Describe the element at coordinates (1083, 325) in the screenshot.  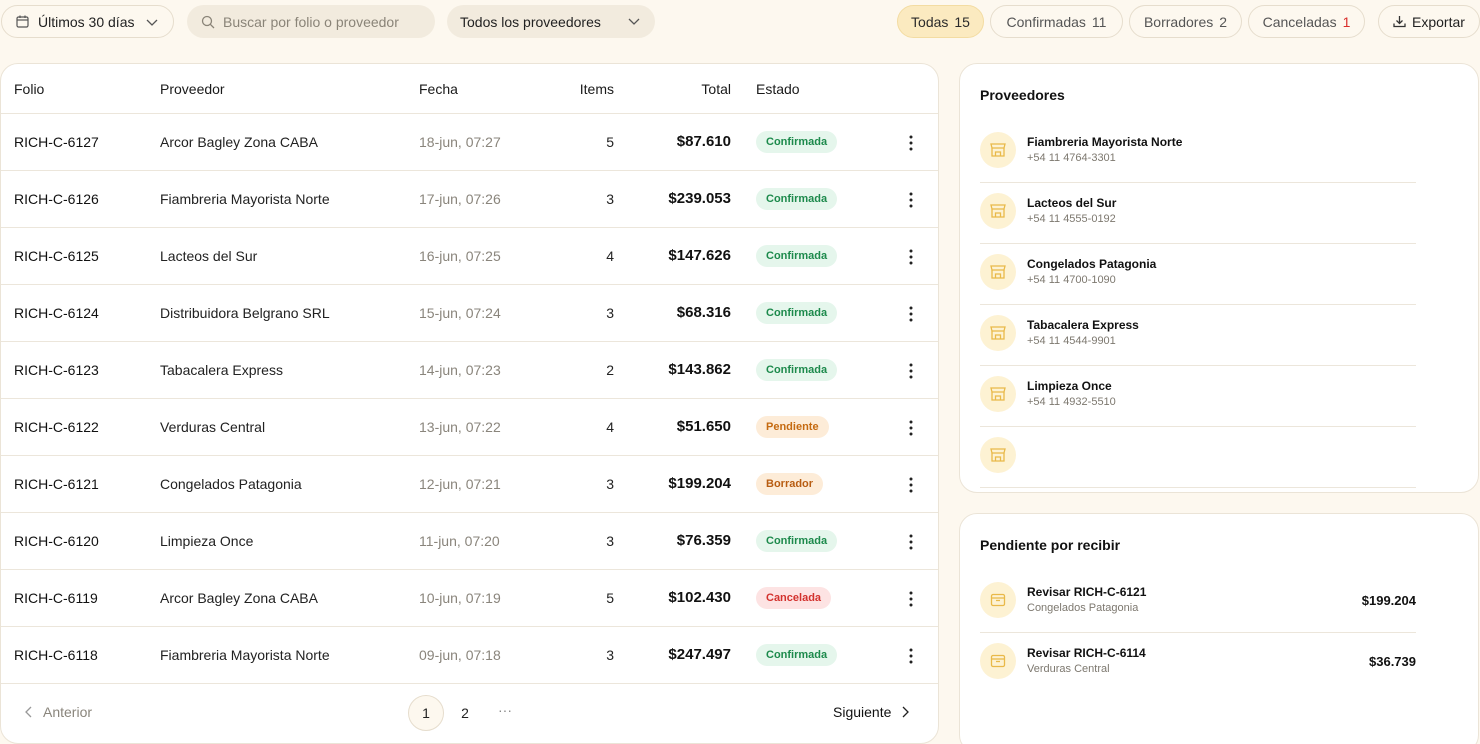
I see `provider-name: Tabacalera Express` at that location.